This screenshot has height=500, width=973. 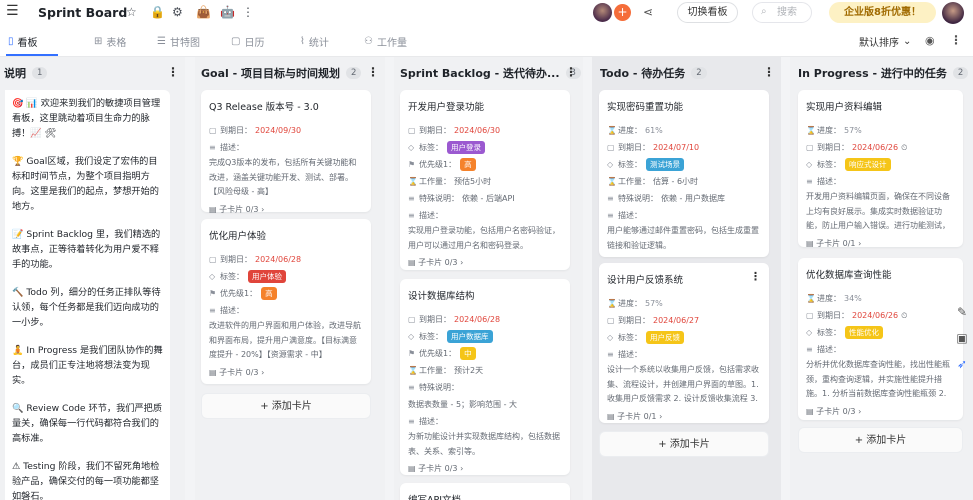 I want to click on board-icon: ▯, so click(x=11, y=41).